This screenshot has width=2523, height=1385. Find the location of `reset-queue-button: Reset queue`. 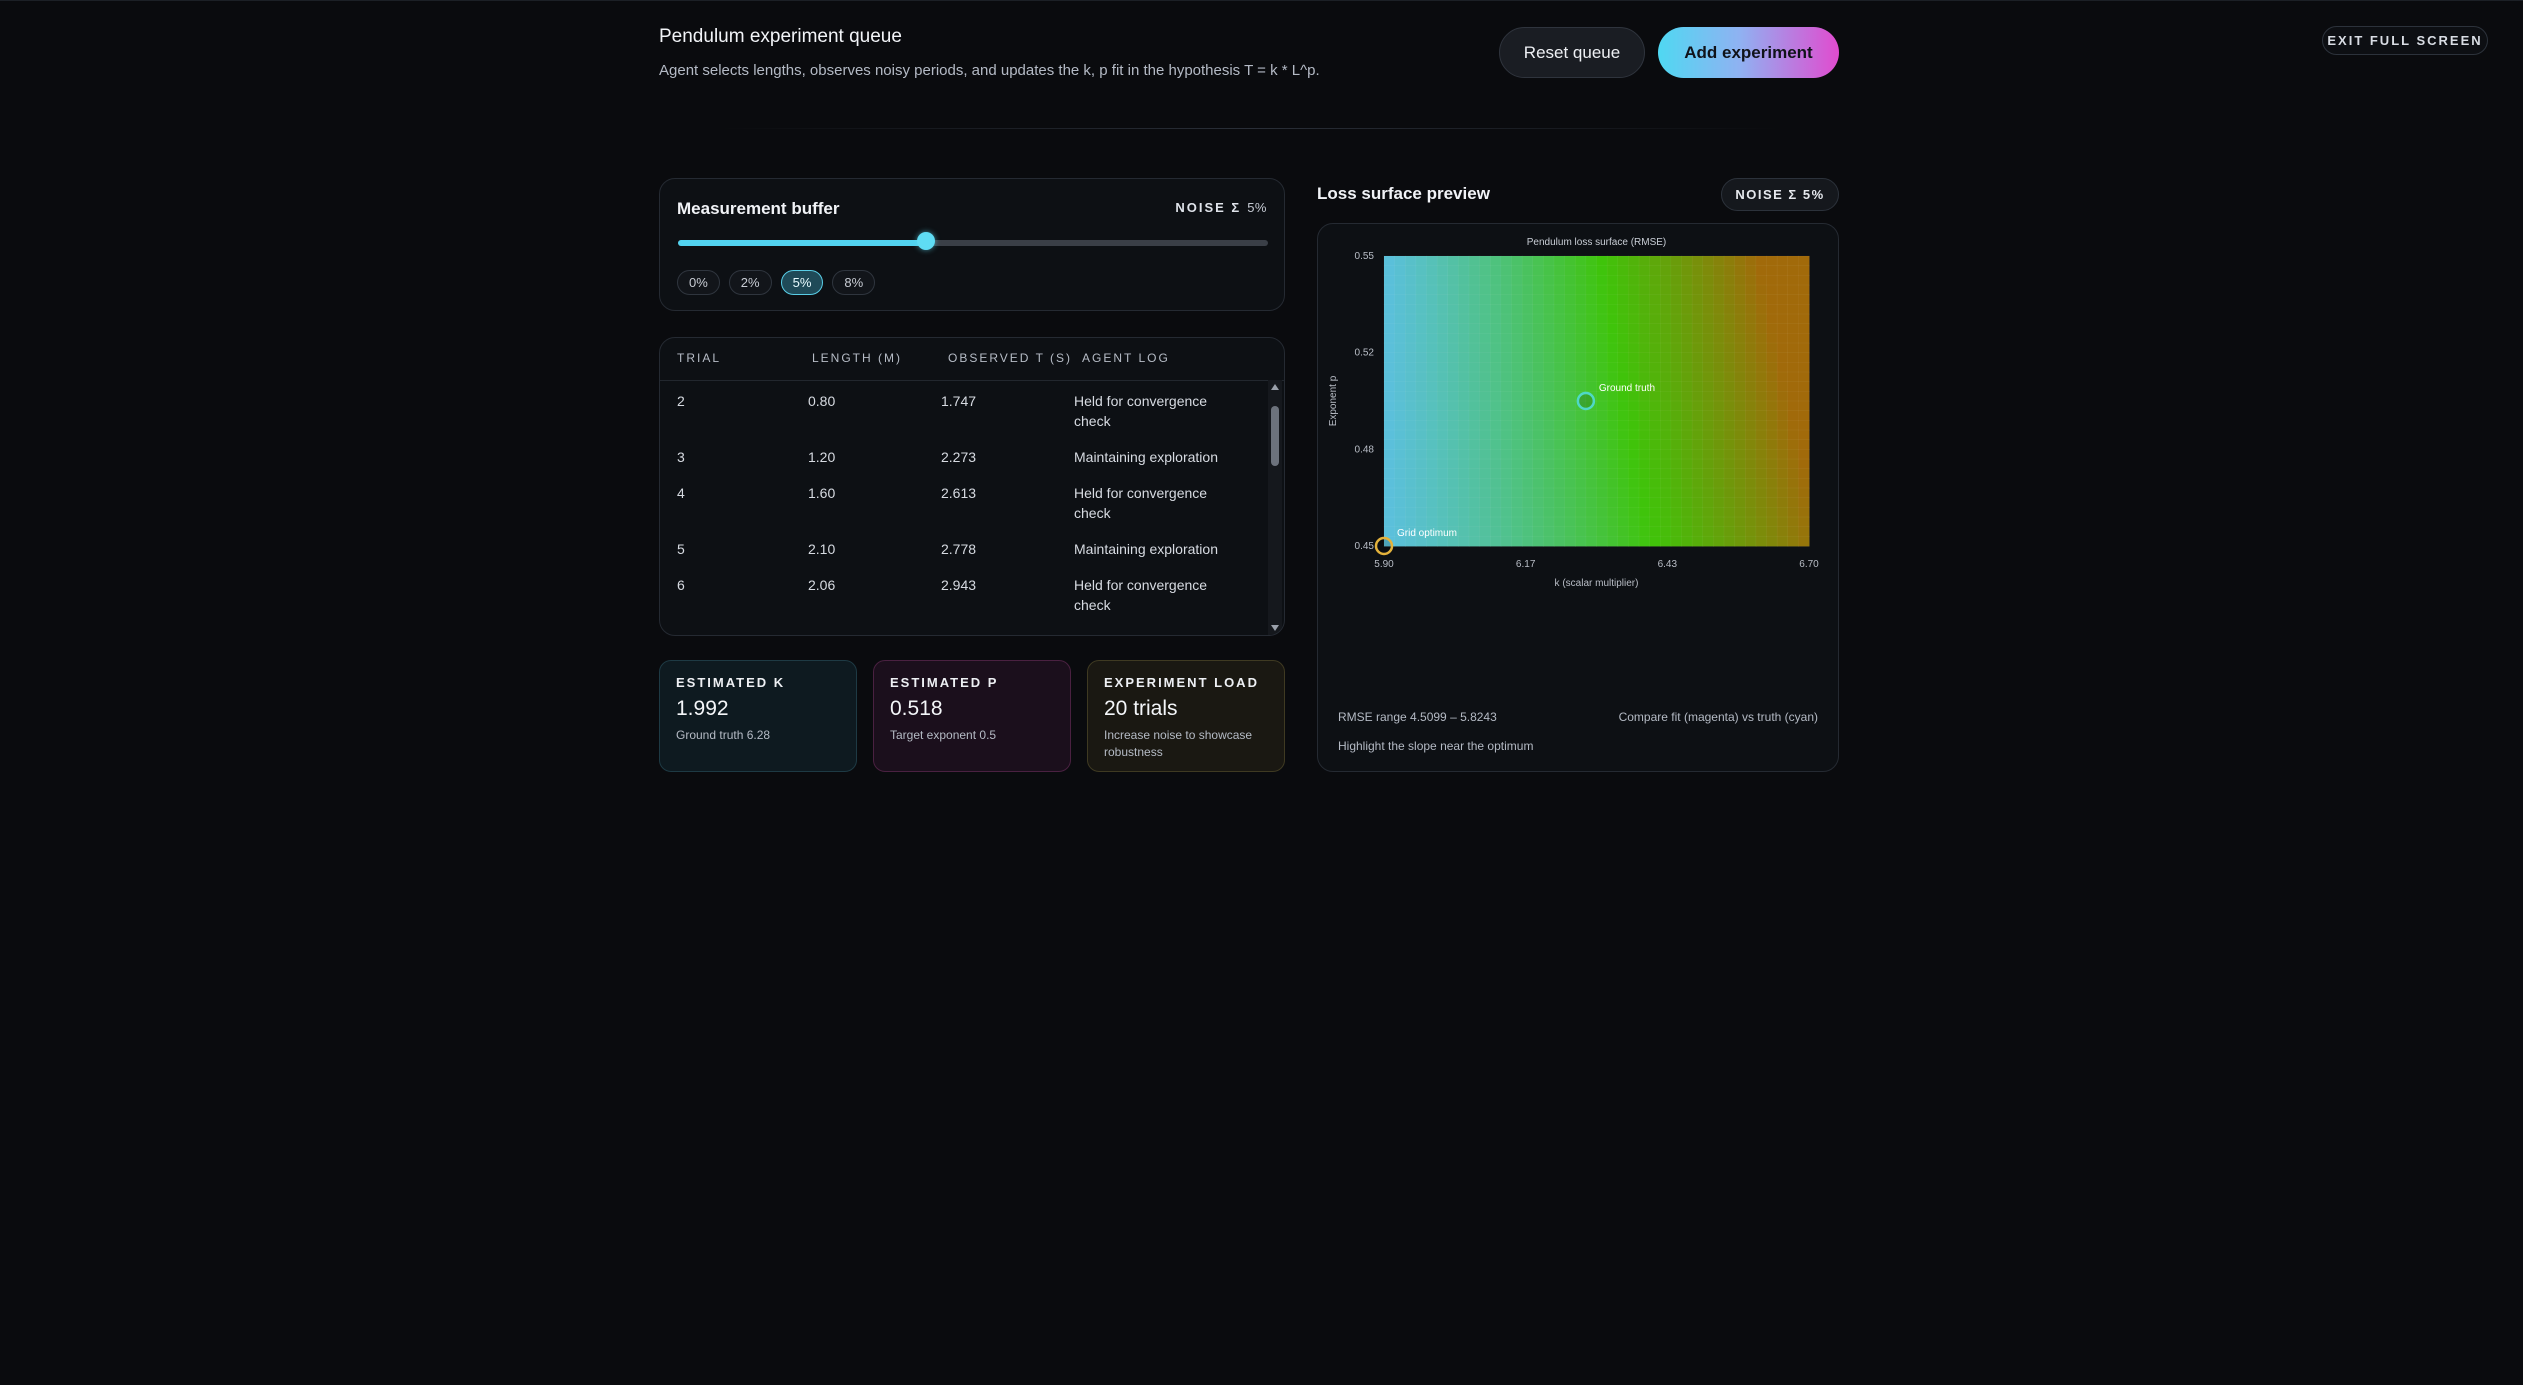

reset-queue-button: Reset queue is located at coordinates (1572, 52).